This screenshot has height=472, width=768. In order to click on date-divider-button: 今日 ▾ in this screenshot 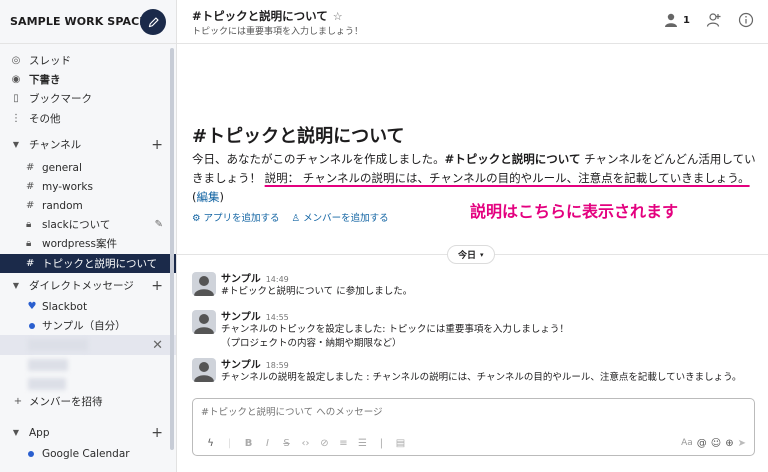, I will do `click(471, 254)`.